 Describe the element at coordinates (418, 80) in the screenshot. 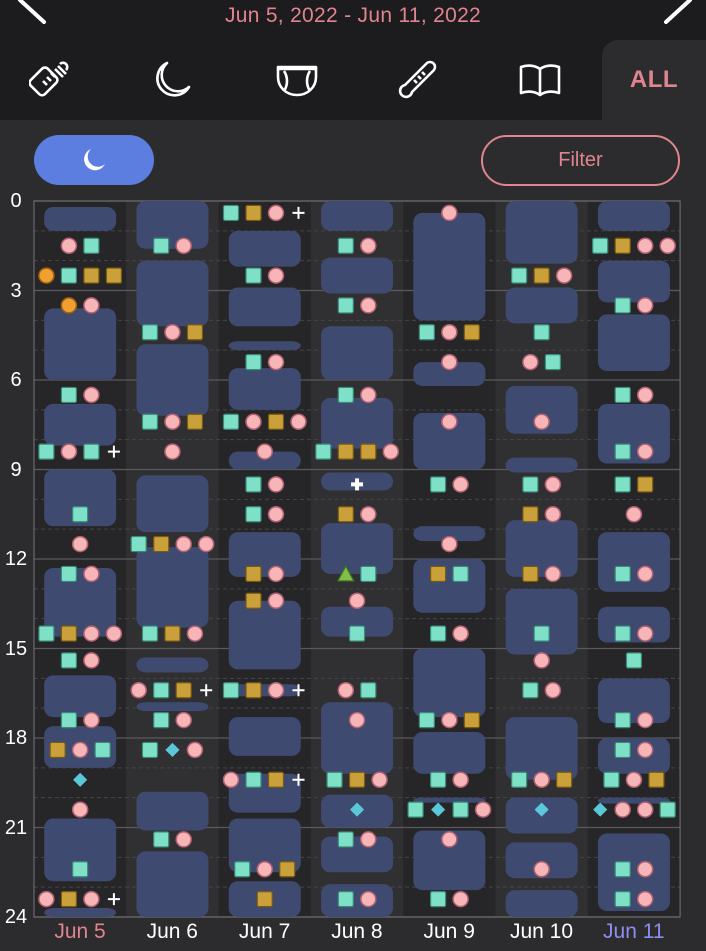

I see `tab-health` at that location.